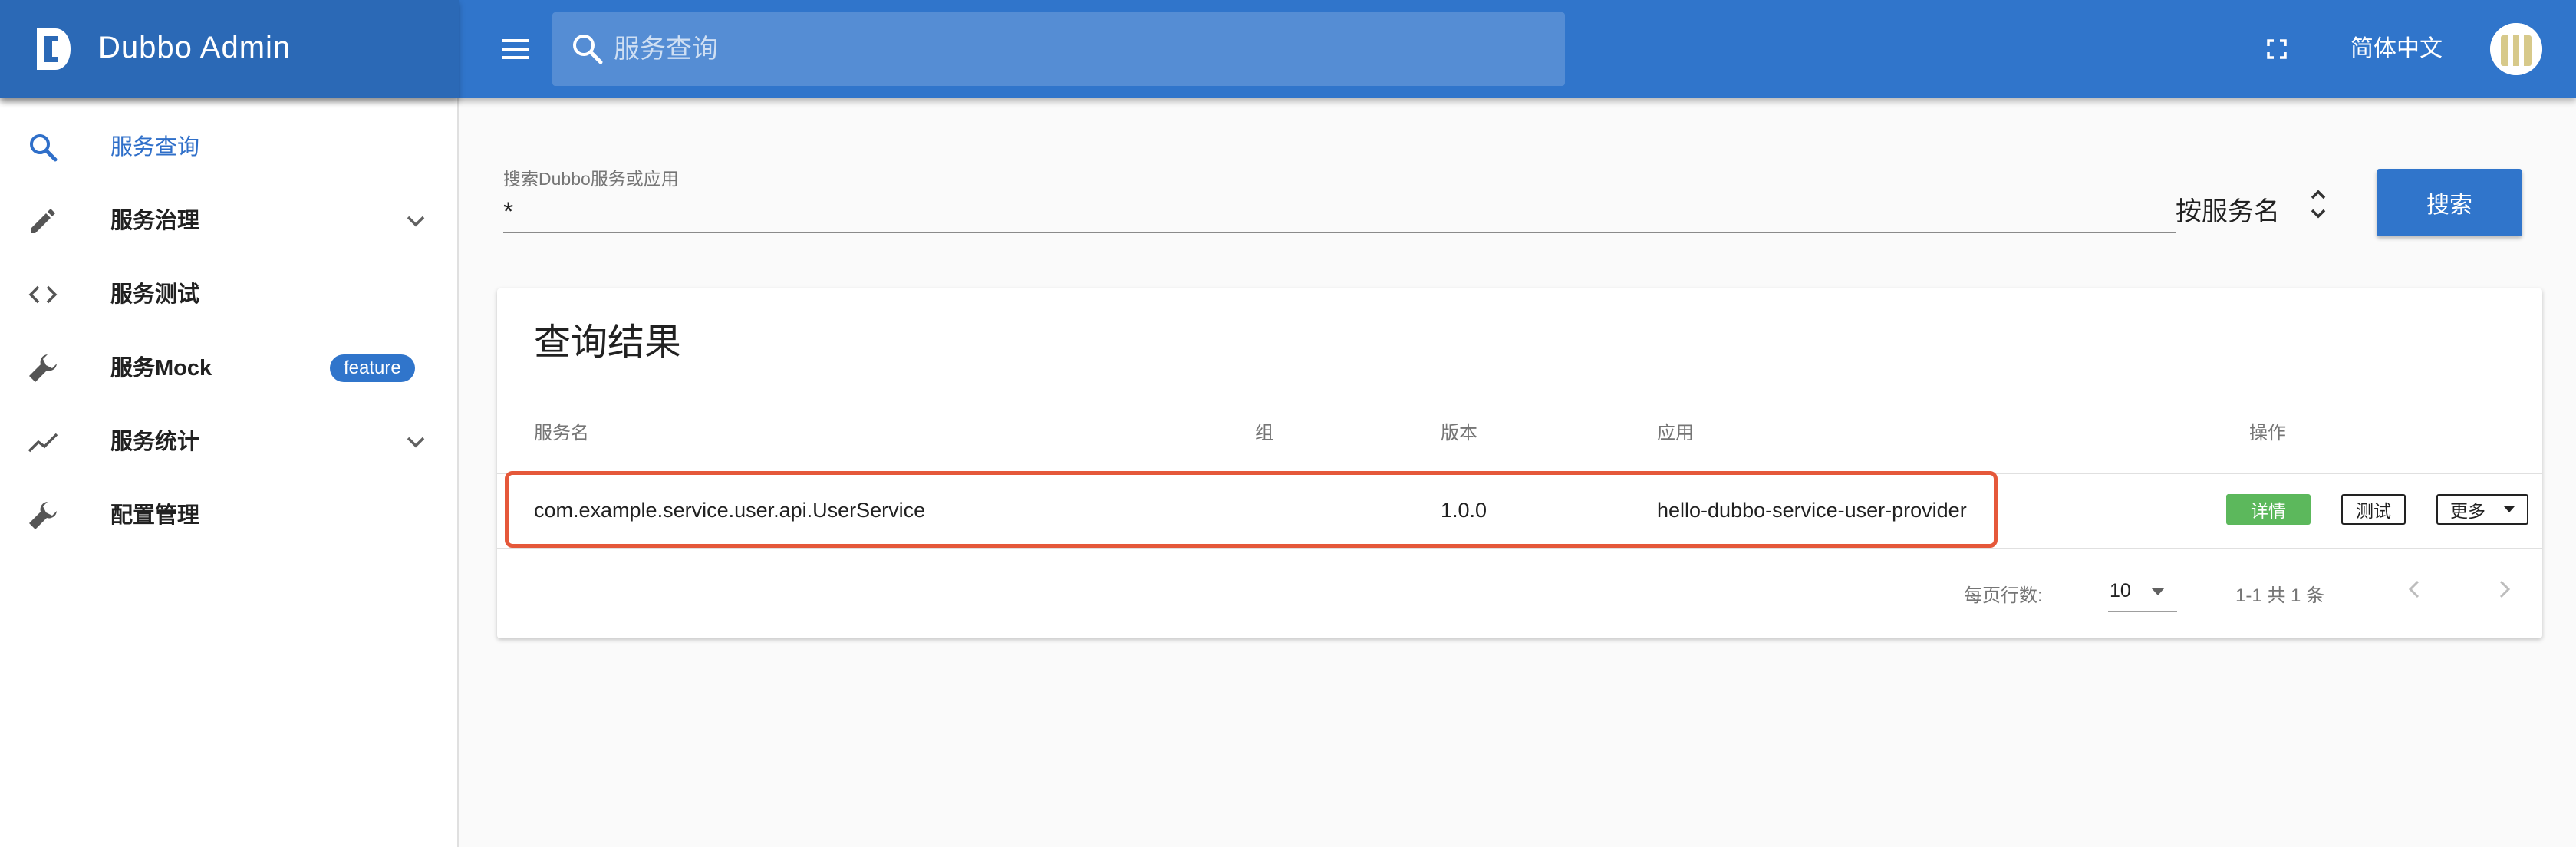  I want to click on brand-area: Dubbo Admin, so click(229, 49).